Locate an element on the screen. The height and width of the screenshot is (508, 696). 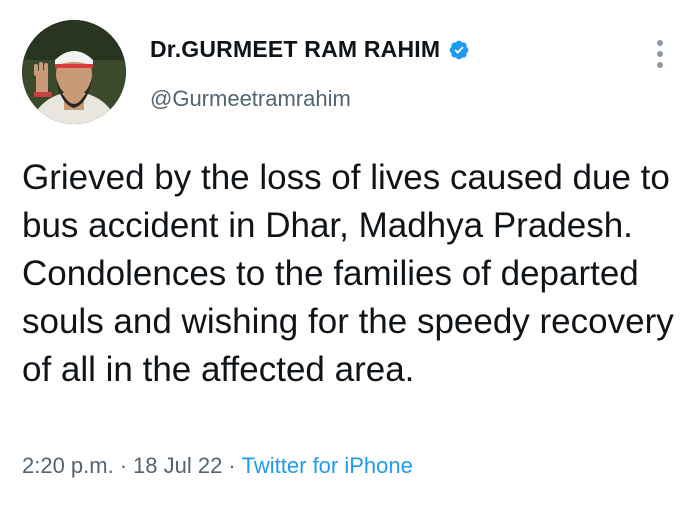
more-options-icon is located at coordinates (660, 54).